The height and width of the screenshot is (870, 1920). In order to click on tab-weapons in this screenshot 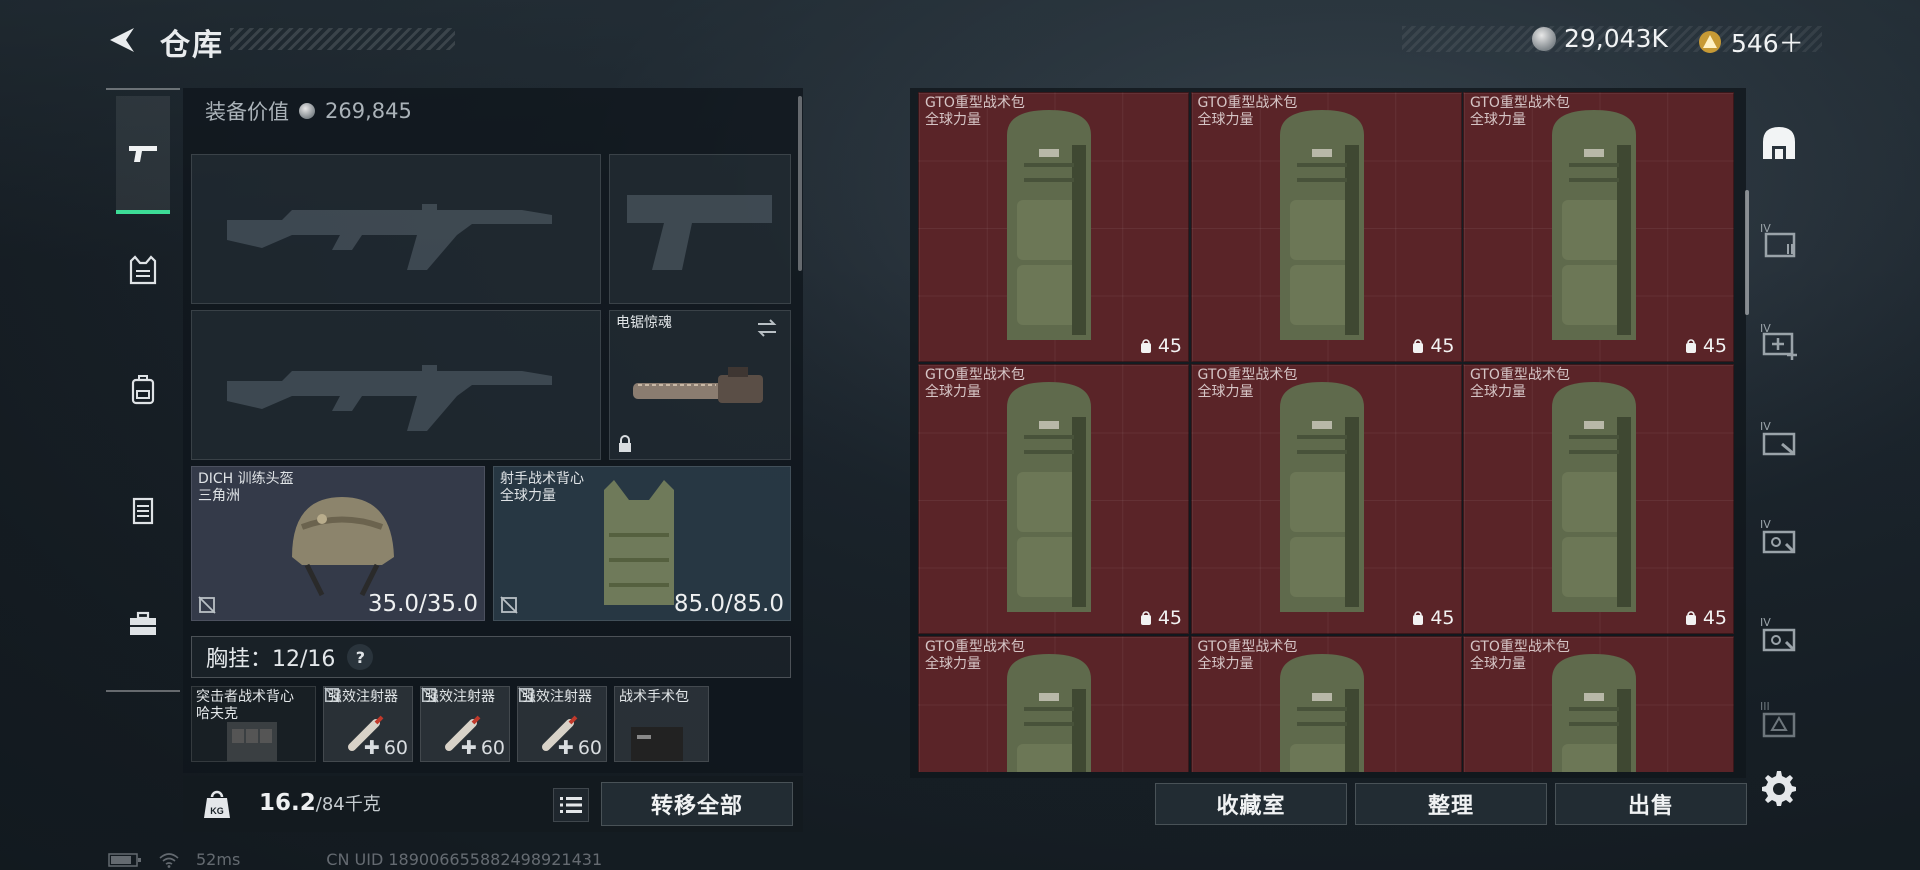, I will do `click(143, 155)`.